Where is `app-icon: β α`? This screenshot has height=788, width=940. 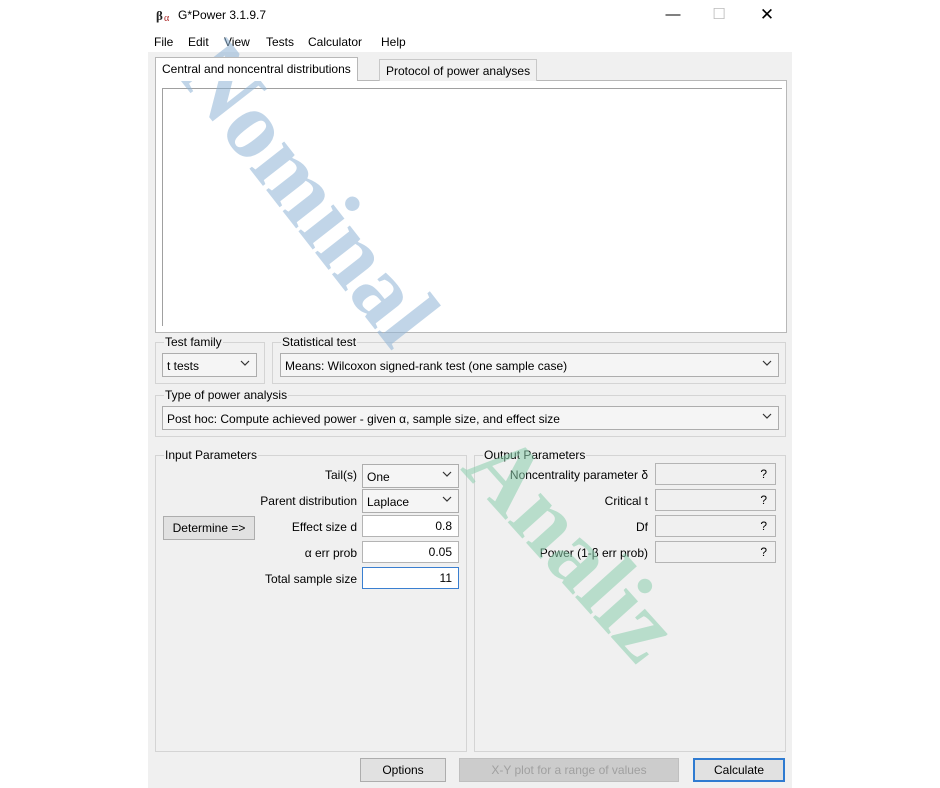
app-icon: β α is located at coordinates (163, 15).